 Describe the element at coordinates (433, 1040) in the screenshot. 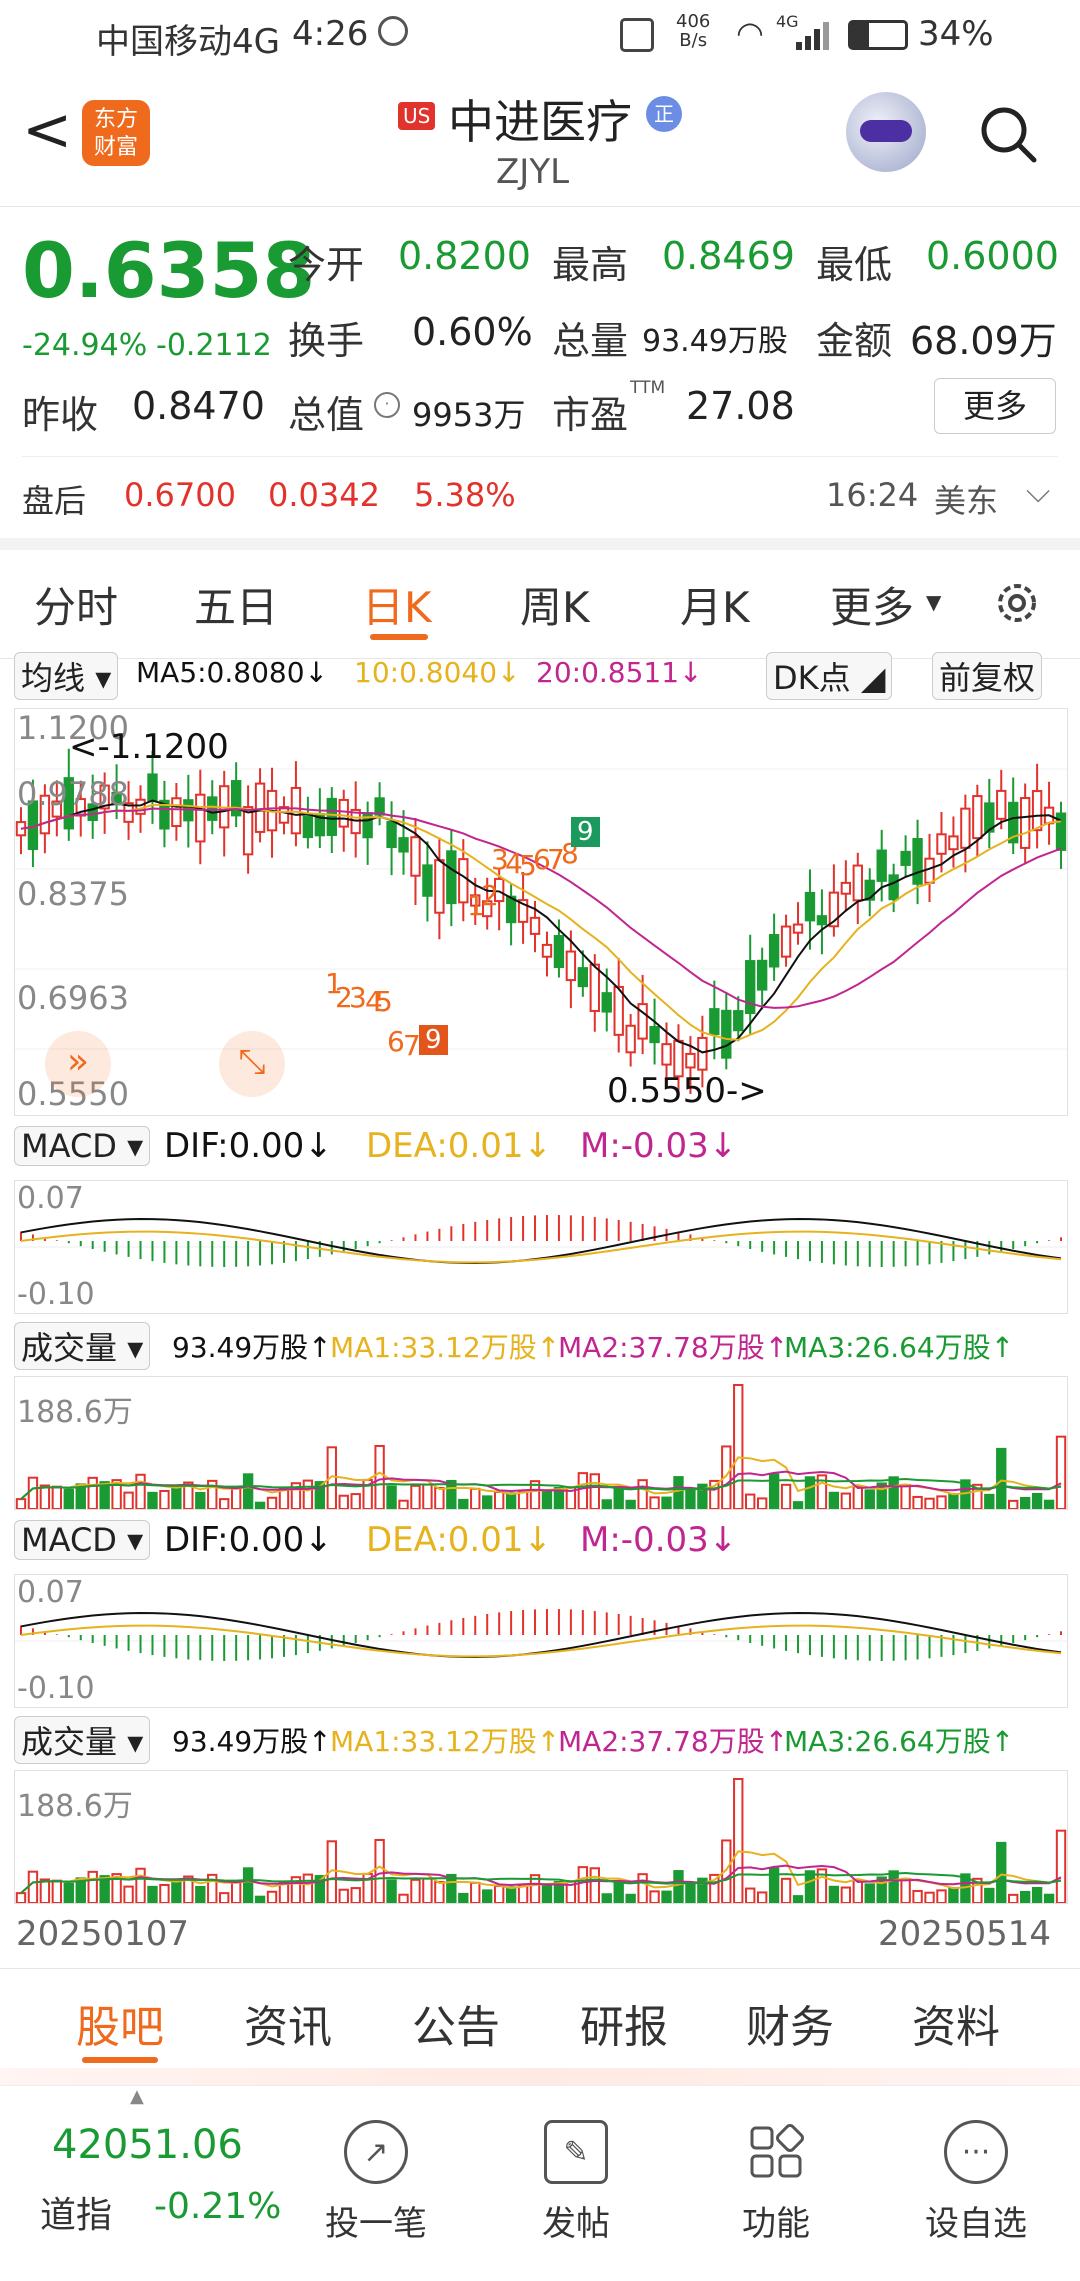

I see `nine-turn-marker: 9` at that location.